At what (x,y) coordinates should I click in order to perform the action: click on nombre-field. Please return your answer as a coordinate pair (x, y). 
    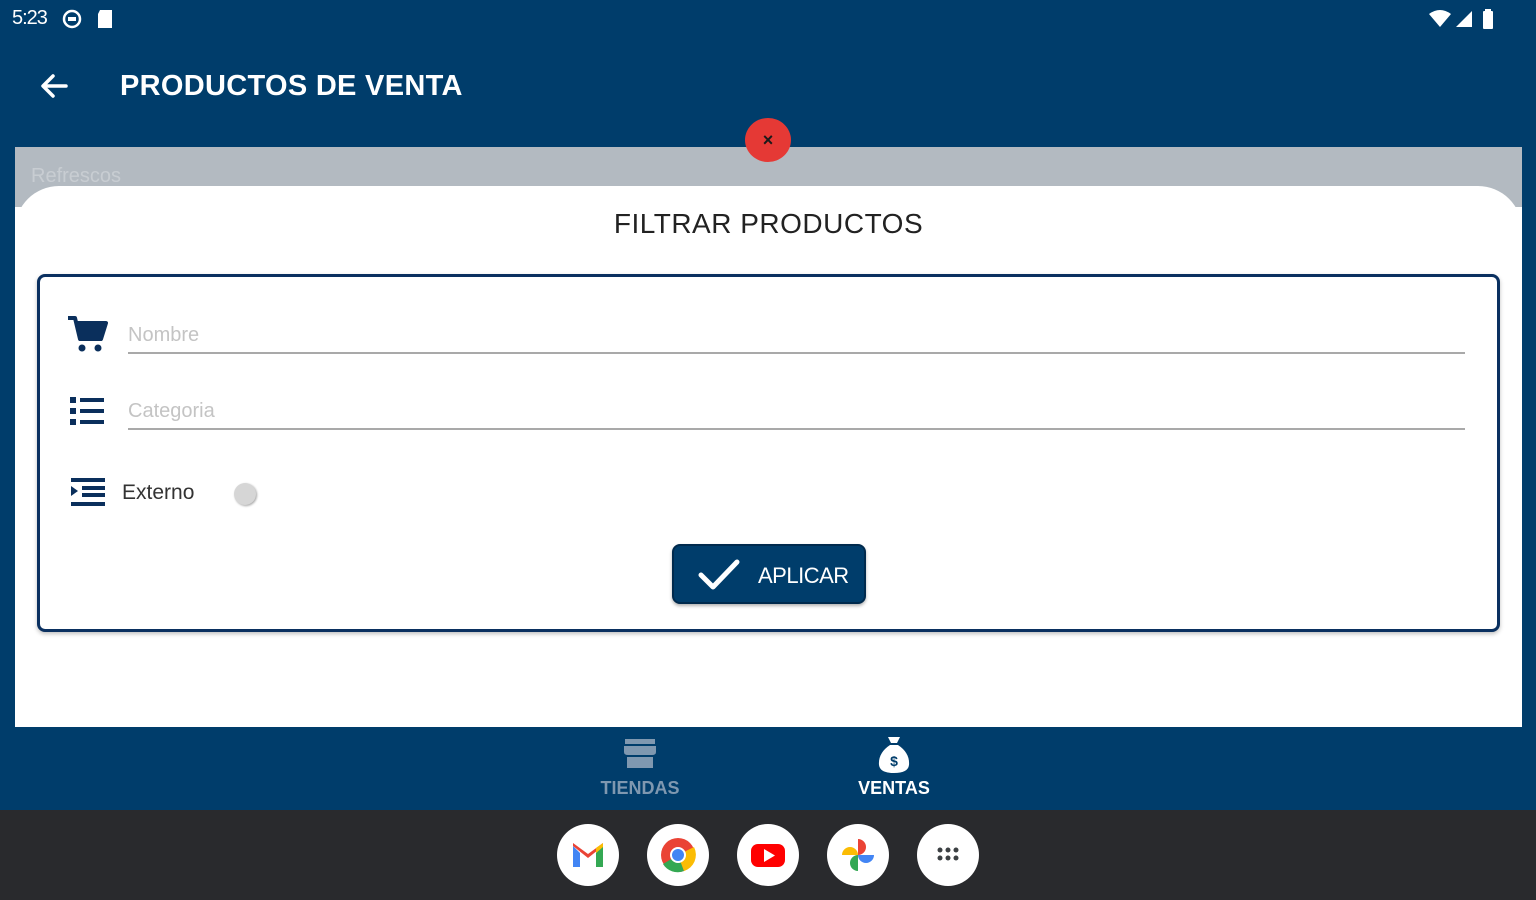
    Looking at the image, I should click on (796, 336).